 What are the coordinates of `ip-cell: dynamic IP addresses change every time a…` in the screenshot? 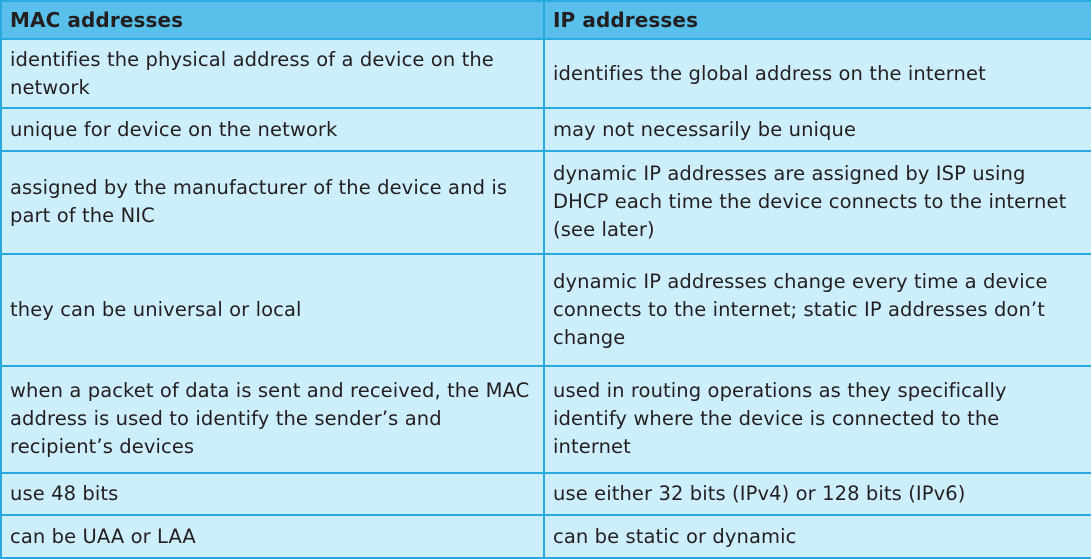 It's located at (817, 309).